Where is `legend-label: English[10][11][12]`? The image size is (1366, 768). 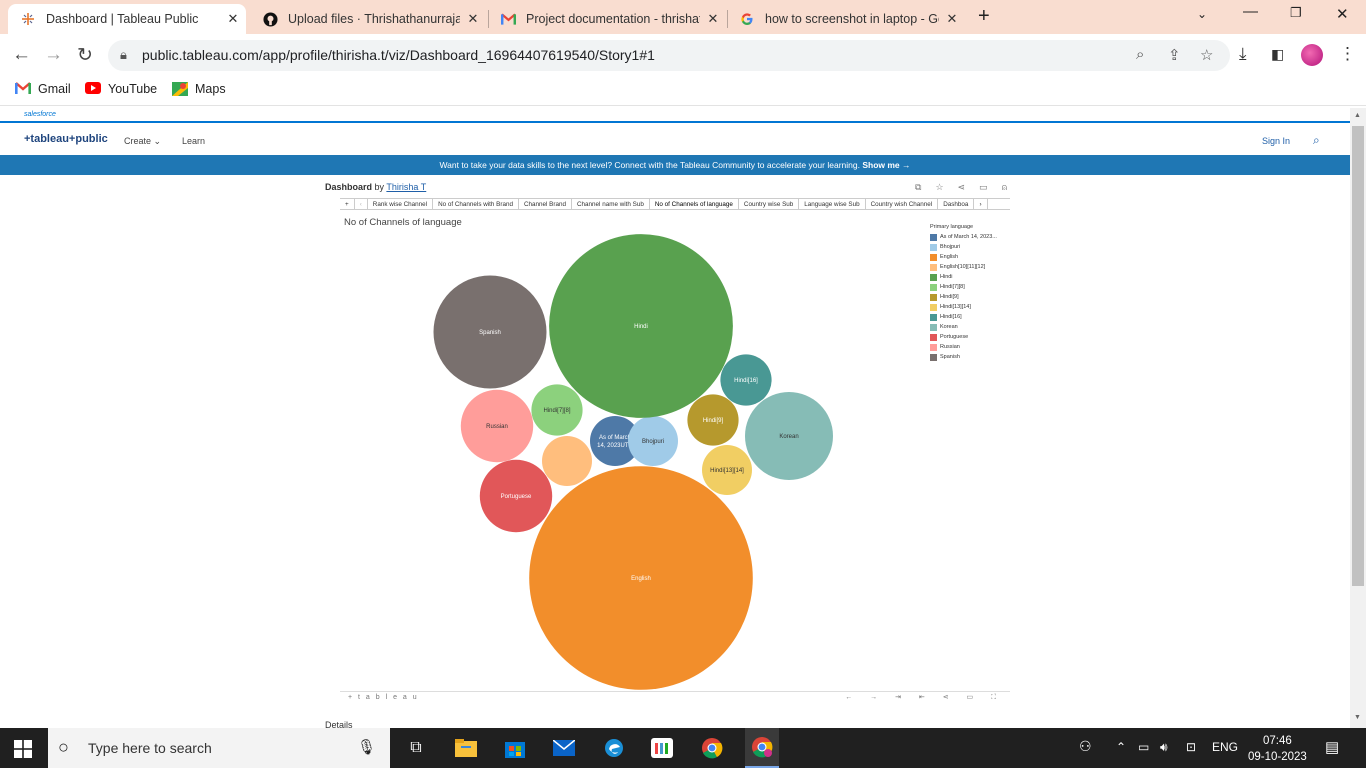
legend-label: English[10][11][12] is located at coordinates (963, 267).